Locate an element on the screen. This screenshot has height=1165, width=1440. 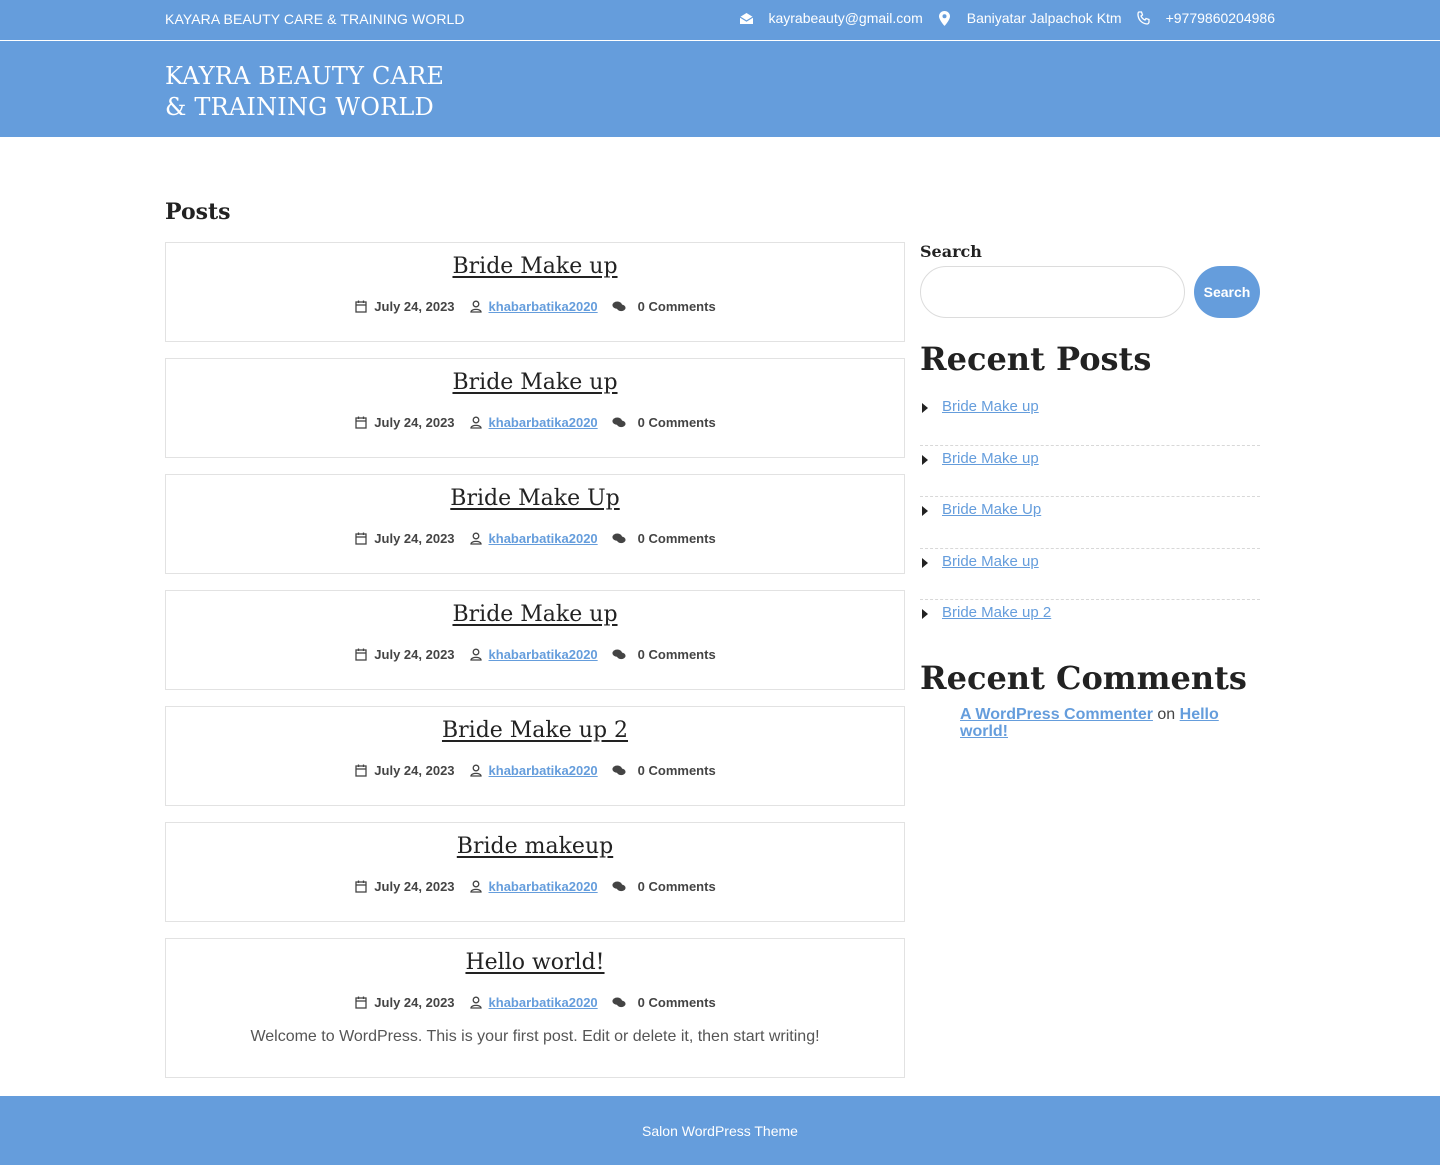
comment-on-text: on is located at coordinates (1166, 714).